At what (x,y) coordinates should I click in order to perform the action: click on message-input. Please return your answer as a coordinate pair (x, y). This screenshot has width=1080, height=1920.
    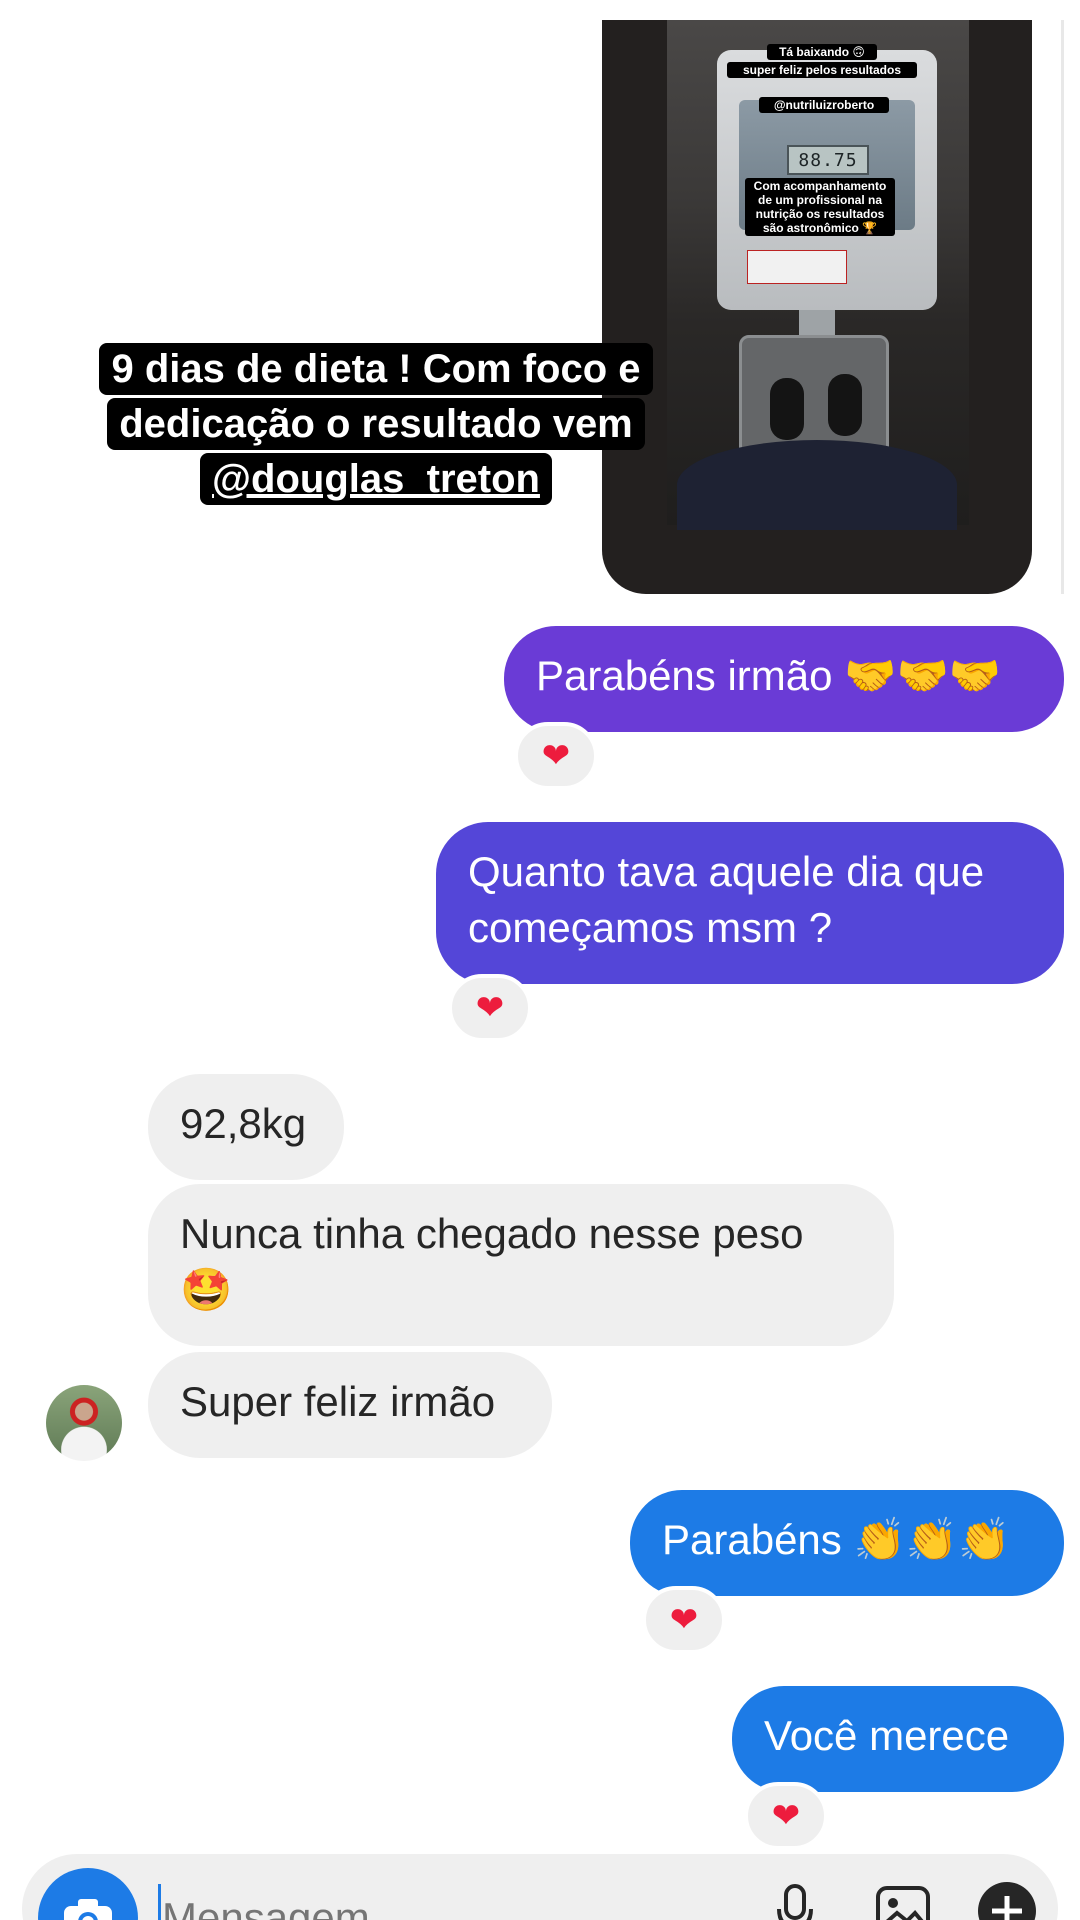
    Looking at the image, I should click on (442, 1904).